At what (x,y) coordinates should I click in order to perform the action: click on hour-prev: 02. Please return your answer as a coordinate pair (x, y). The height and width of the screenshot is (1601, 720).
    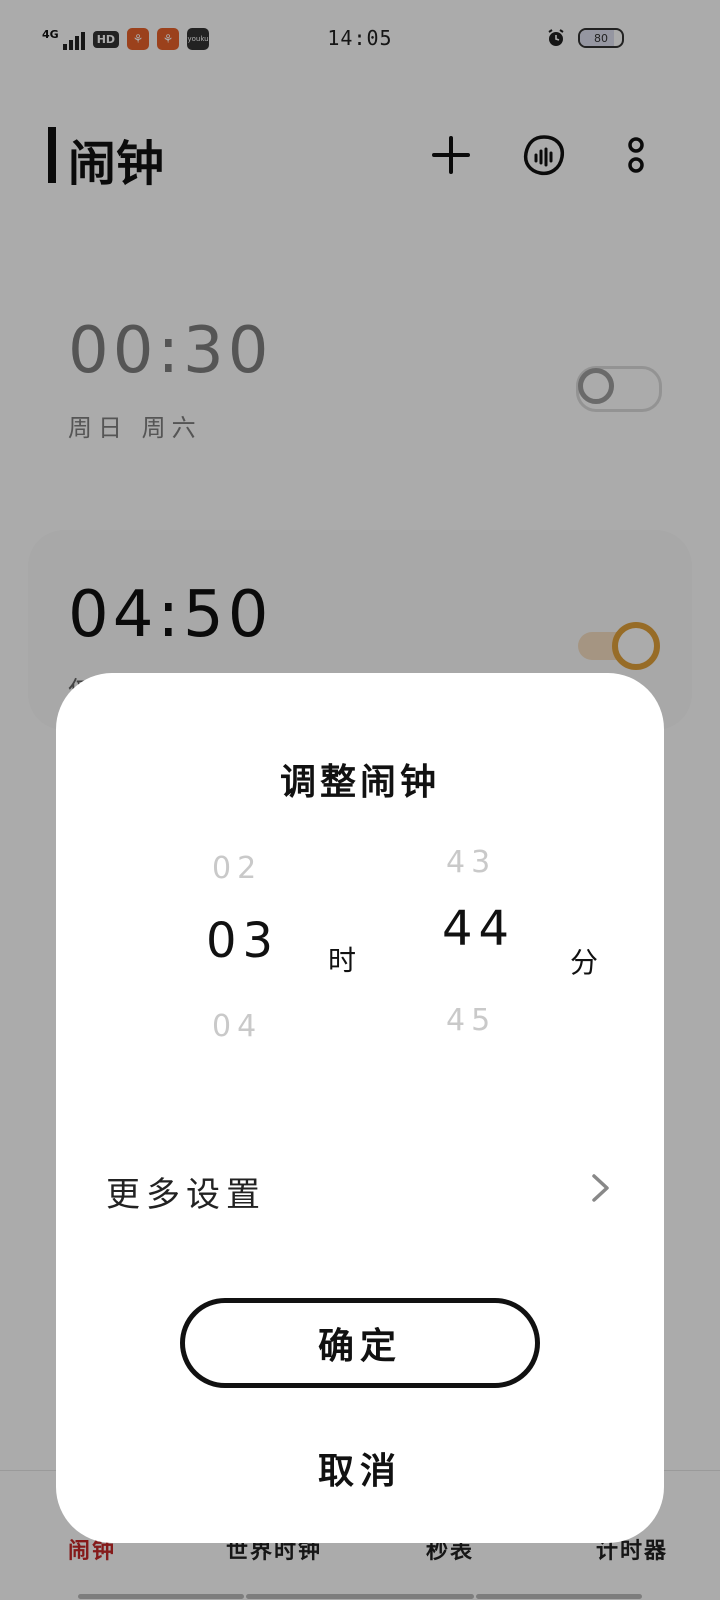
    Looking at the image, I should click on (237, 868).